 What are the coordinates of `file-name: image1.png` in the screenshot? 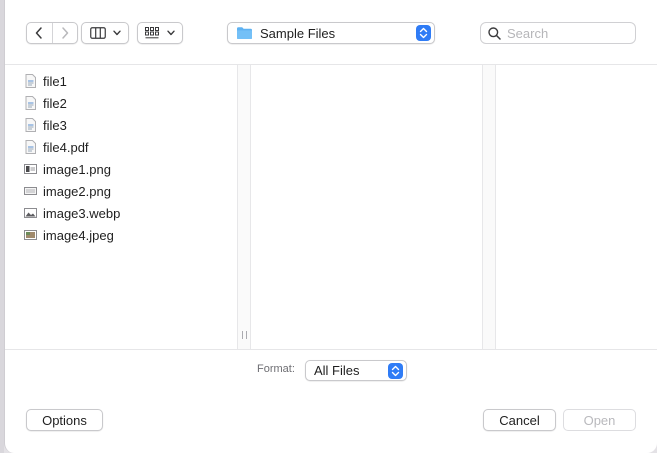 It's located at (77, 169).